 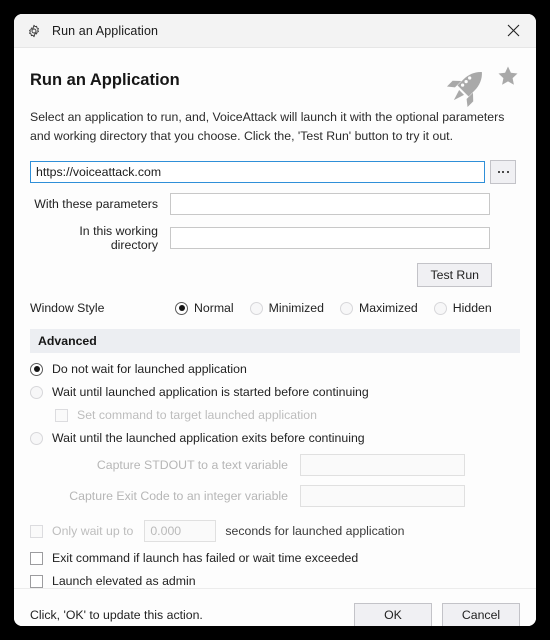 I want to click on page-title: Run an Application, so click(x=105, y=80).